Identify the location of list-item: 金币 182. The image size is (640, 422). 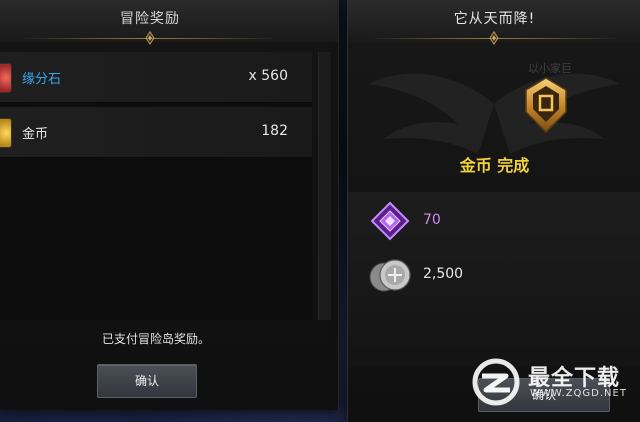
(156, 132).